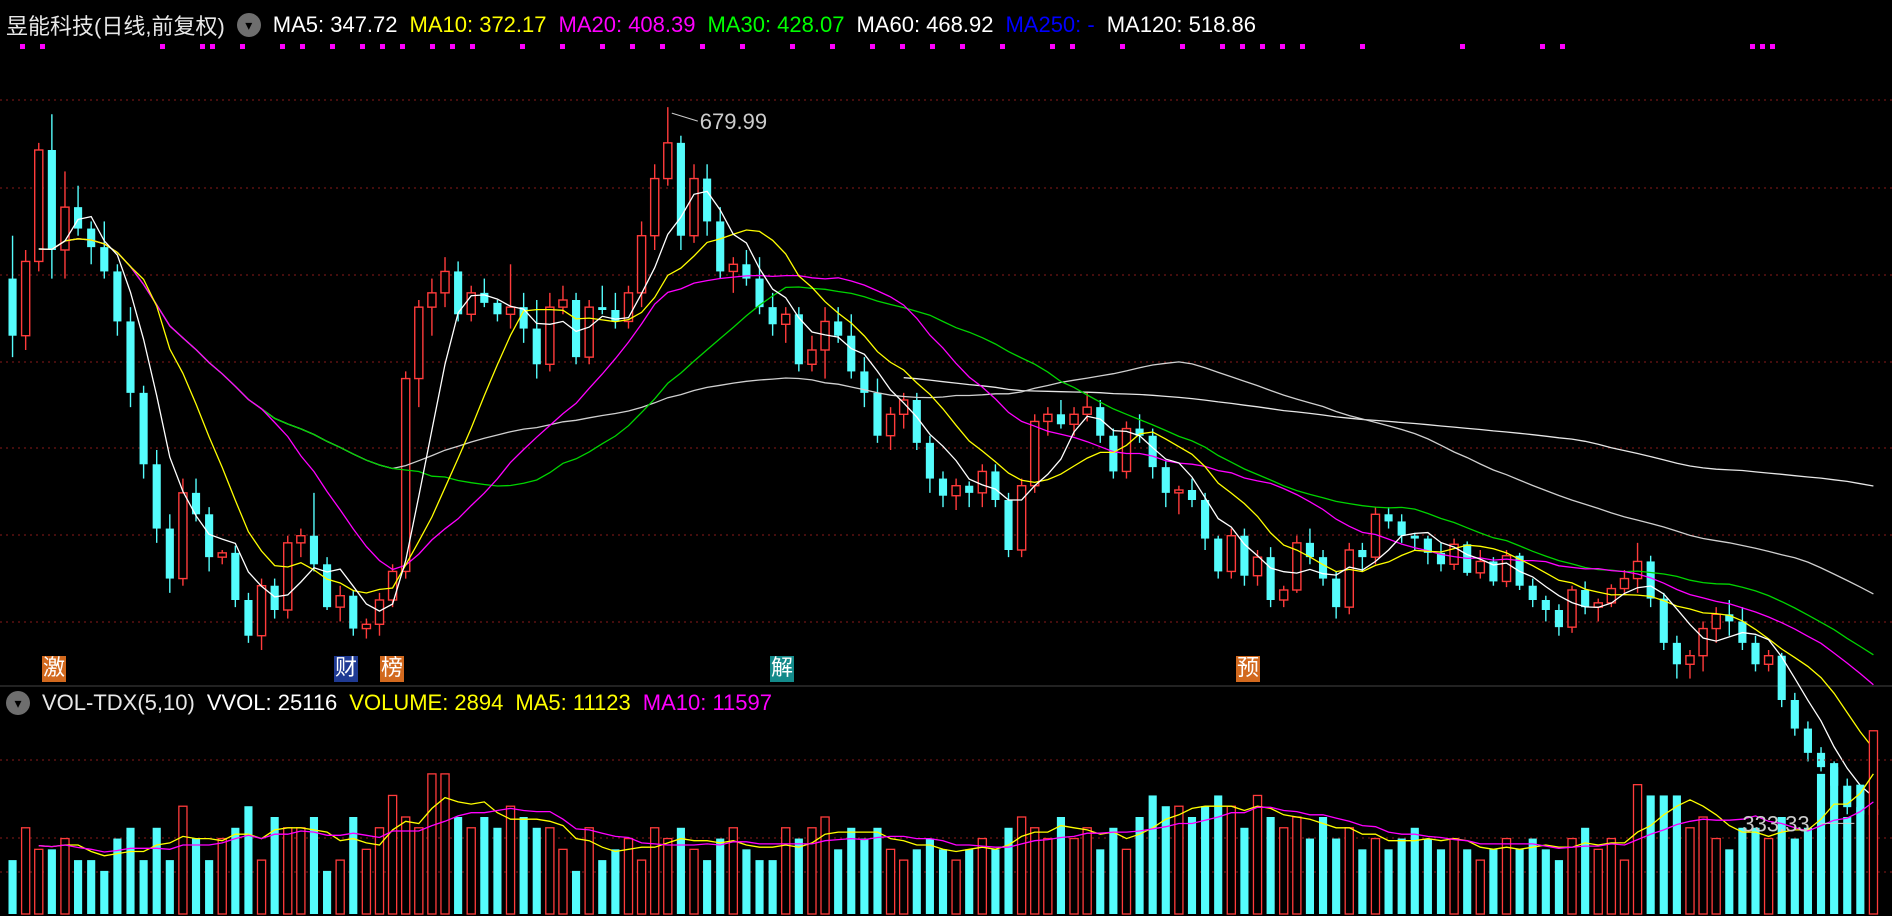  What do you see at coordinates (733, 121) in the screenshot?
I see `high-price-label: 679.99` at bounding box center [733, 121].